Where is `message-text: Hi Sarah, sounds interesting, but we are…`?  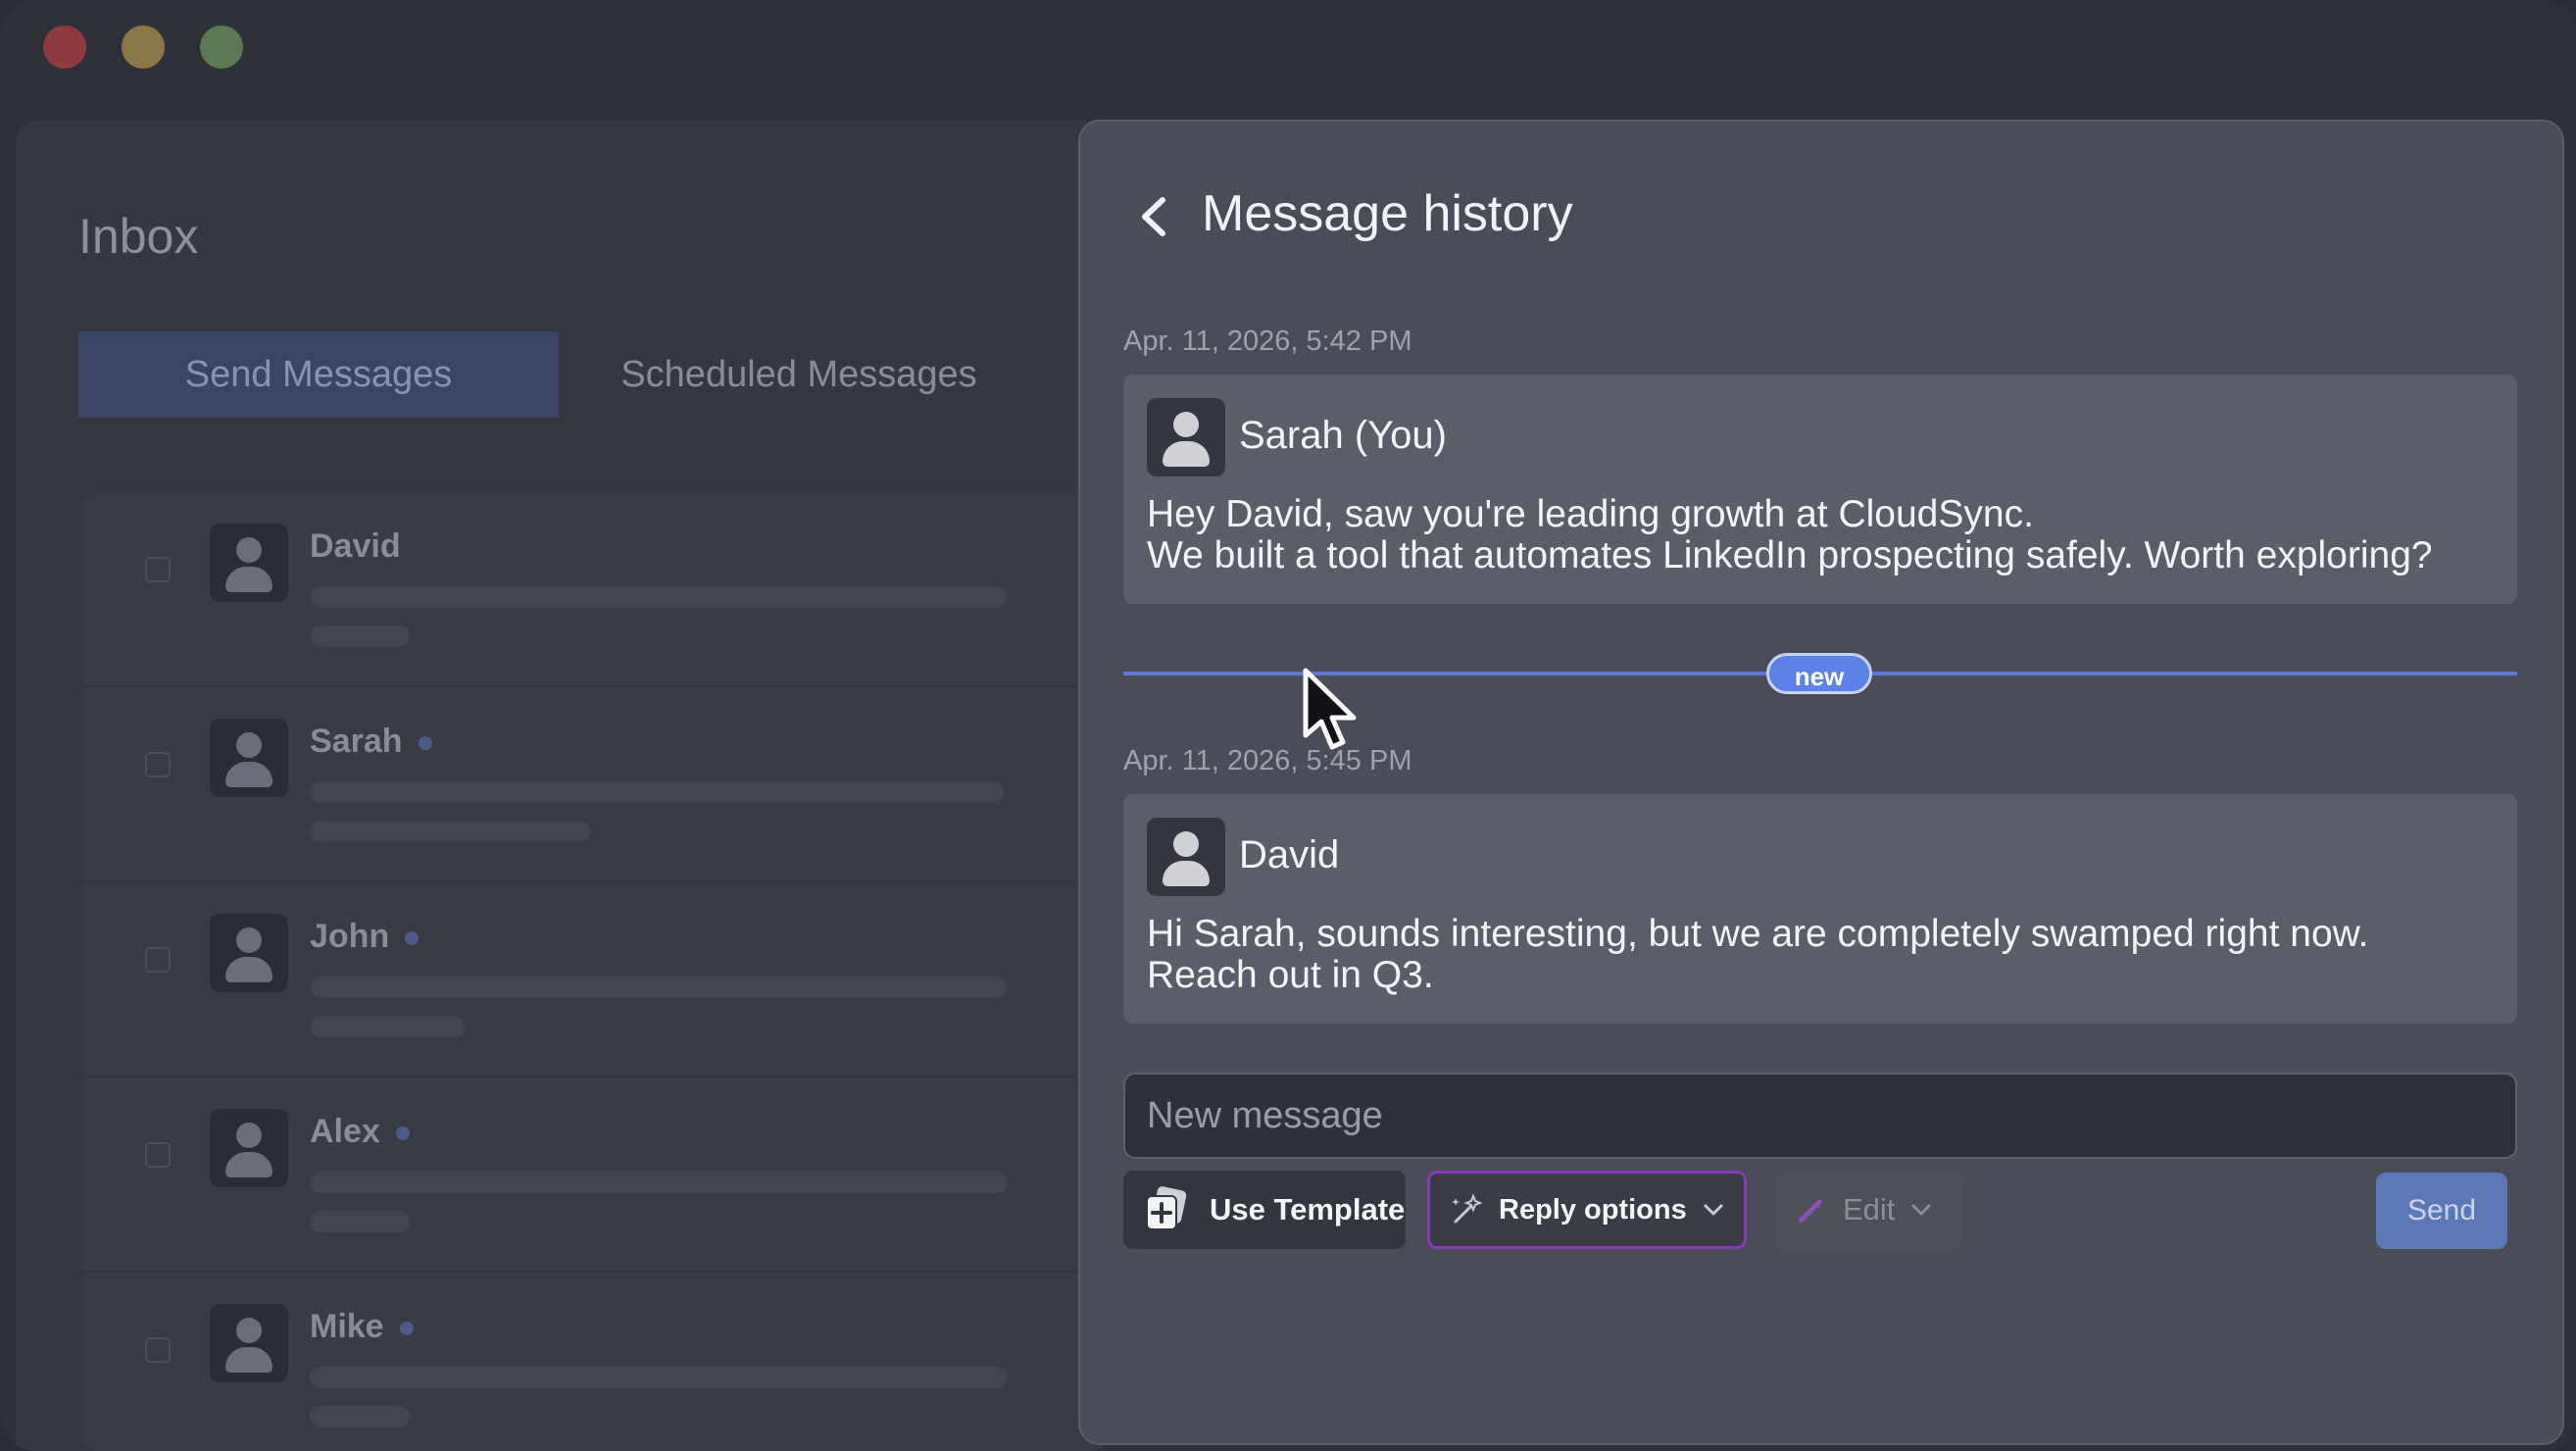 message-text: Hi Sarah, sounds interesting, but we are… is located at coordinates (1758, 955).